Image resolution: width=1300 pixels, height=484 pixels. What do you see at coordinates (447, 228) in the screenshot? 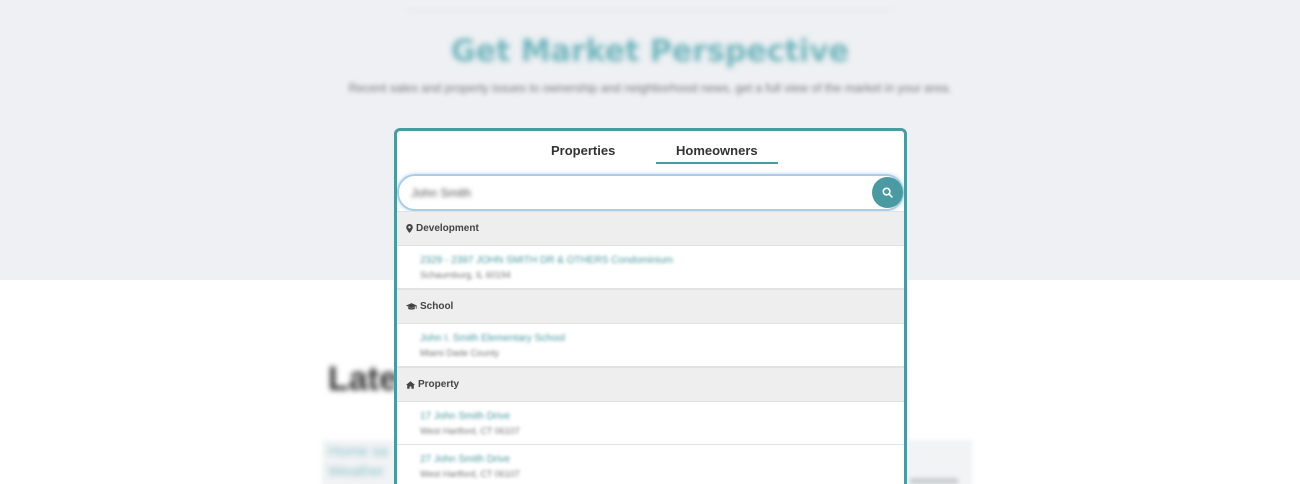
I see `group-label: Development` at bounding box center [447, 228].